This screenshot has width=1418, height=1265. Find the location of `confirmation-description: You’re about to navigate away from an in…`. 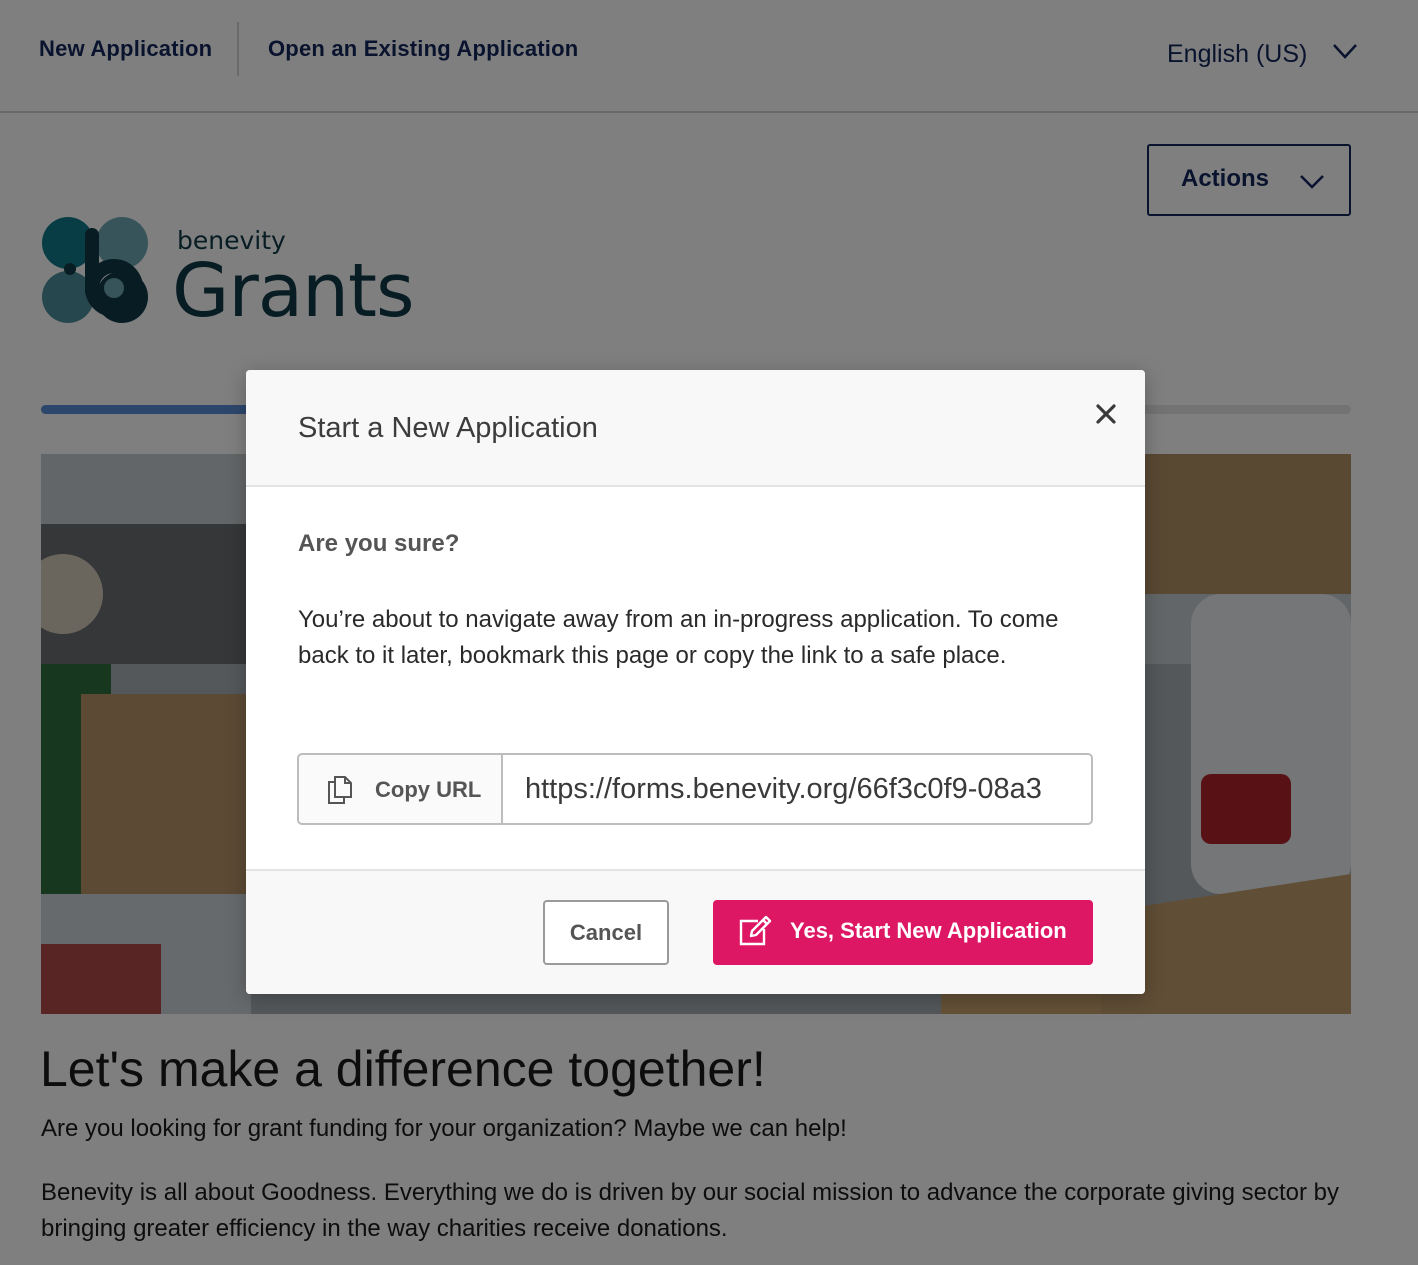

confirmation-description: You’re about to navigate away from an in… is located at coordinates (678, 637).